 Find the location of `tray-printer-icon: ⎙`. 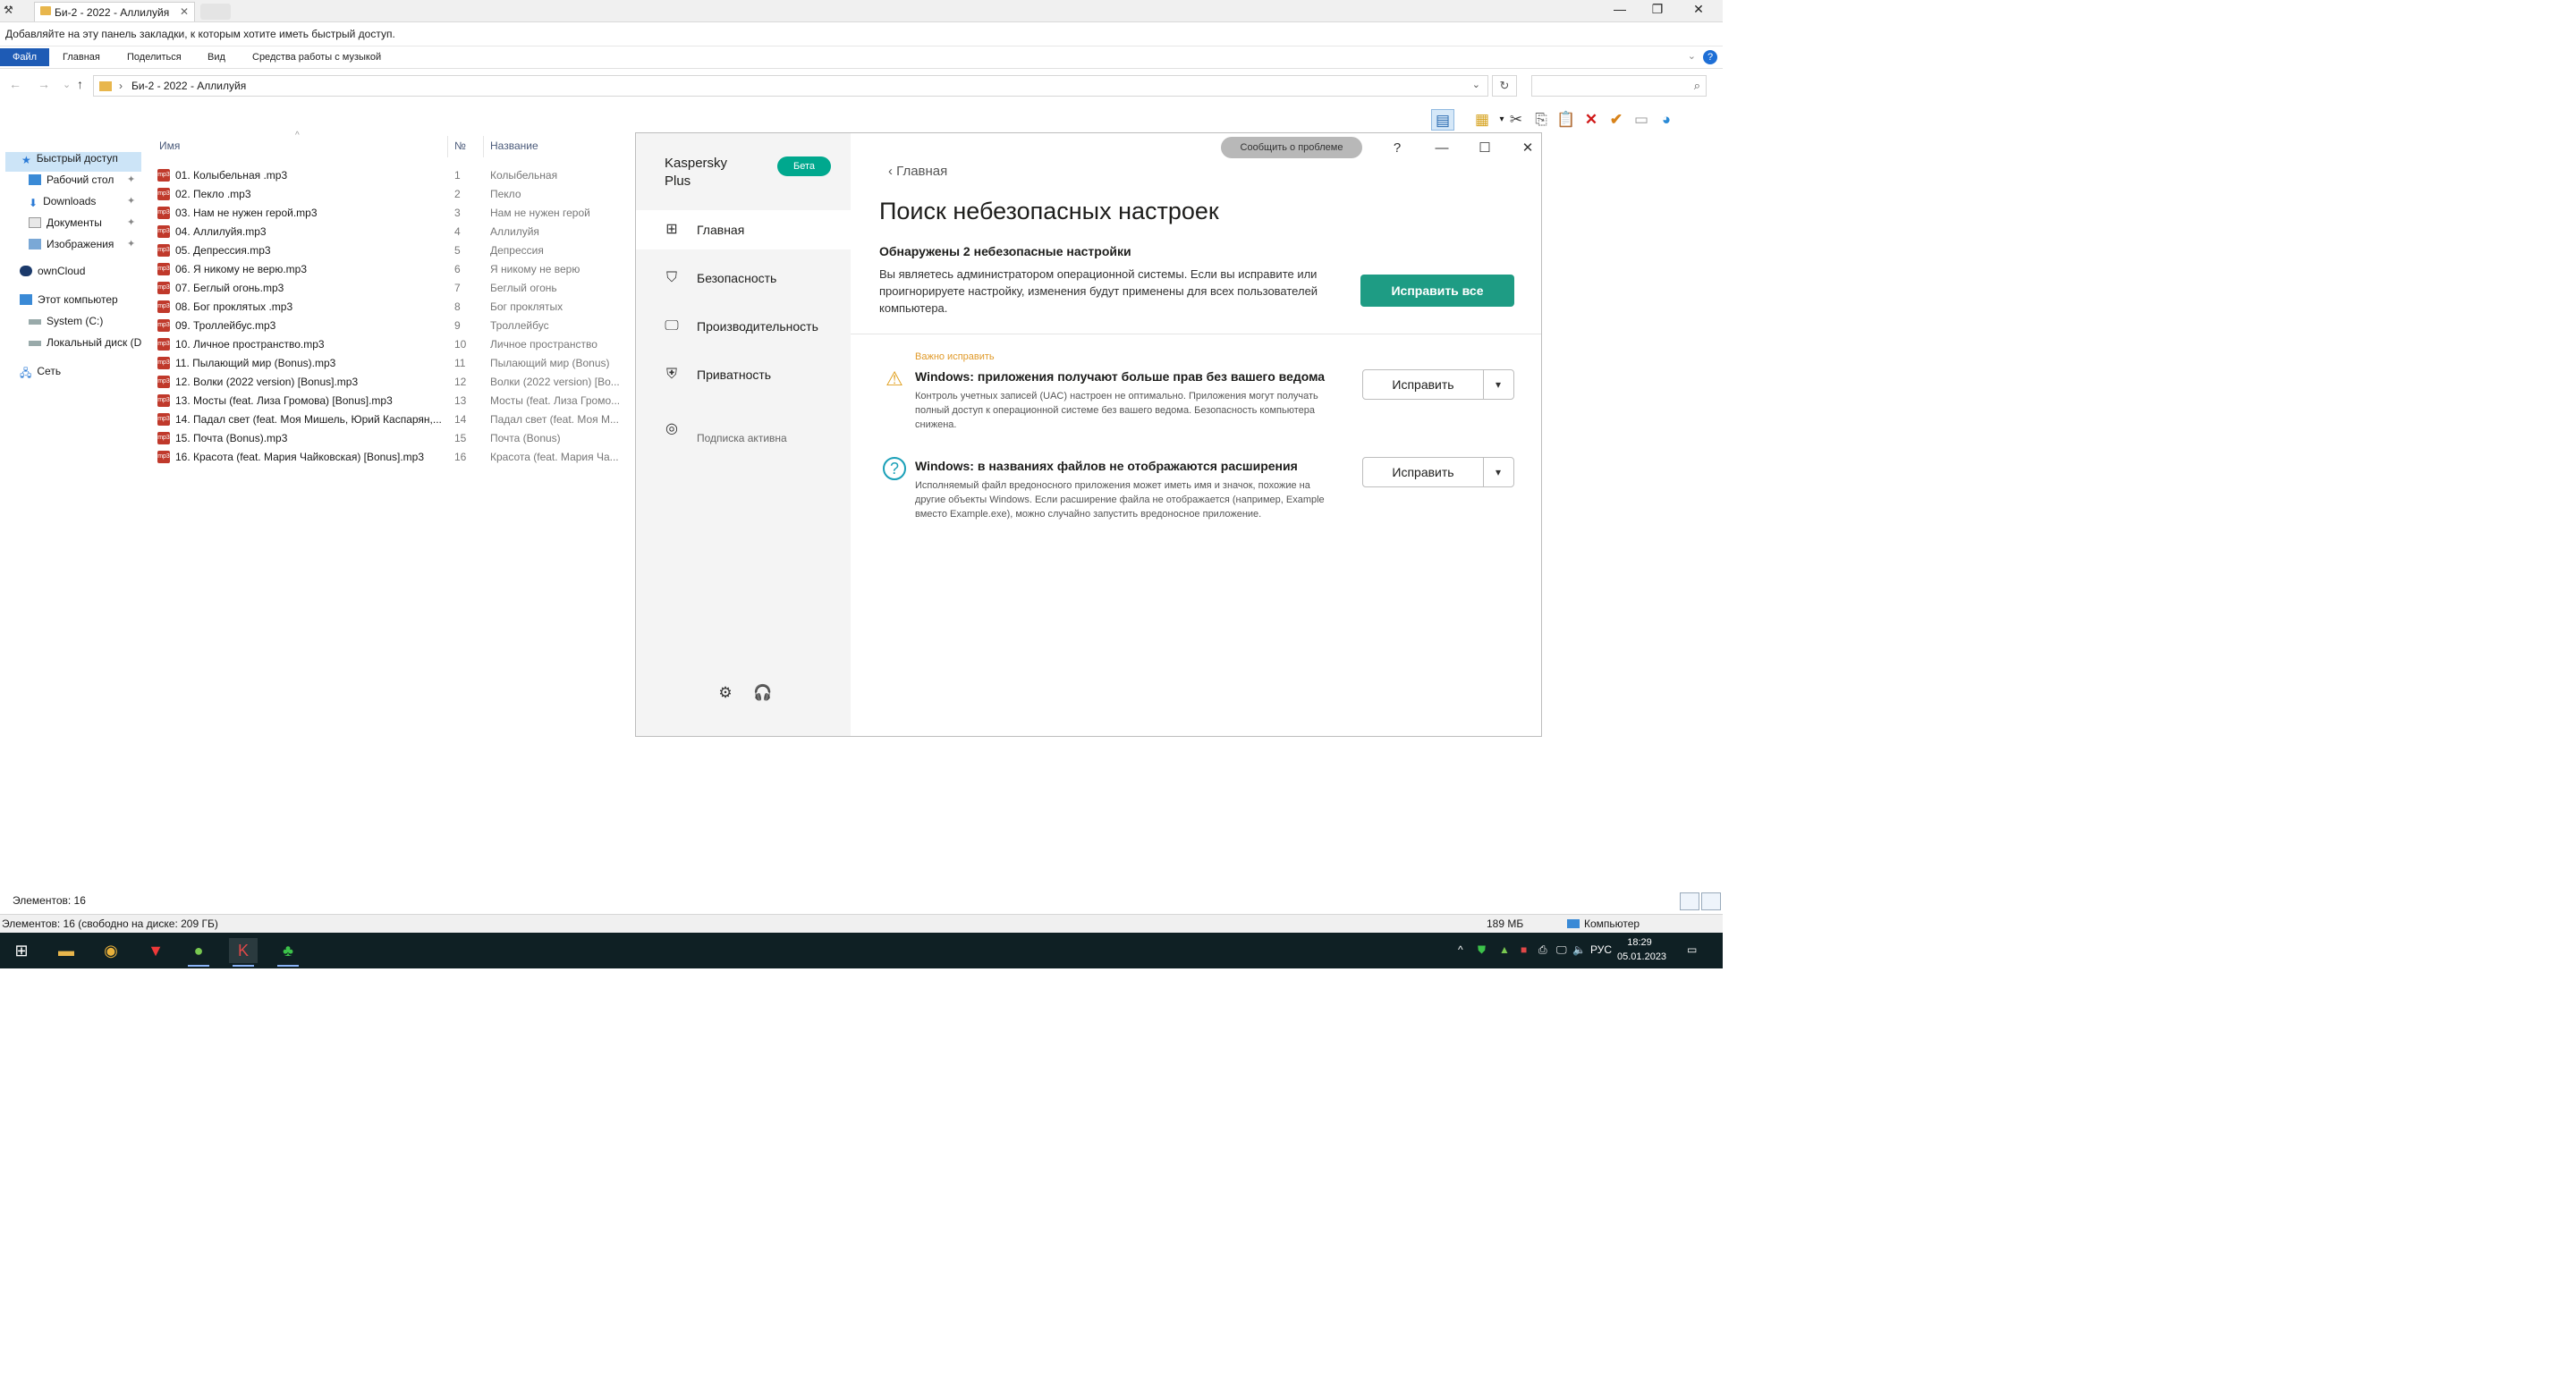

tray-printer-icon: ⎙ is located at coordinates (1542, 950).